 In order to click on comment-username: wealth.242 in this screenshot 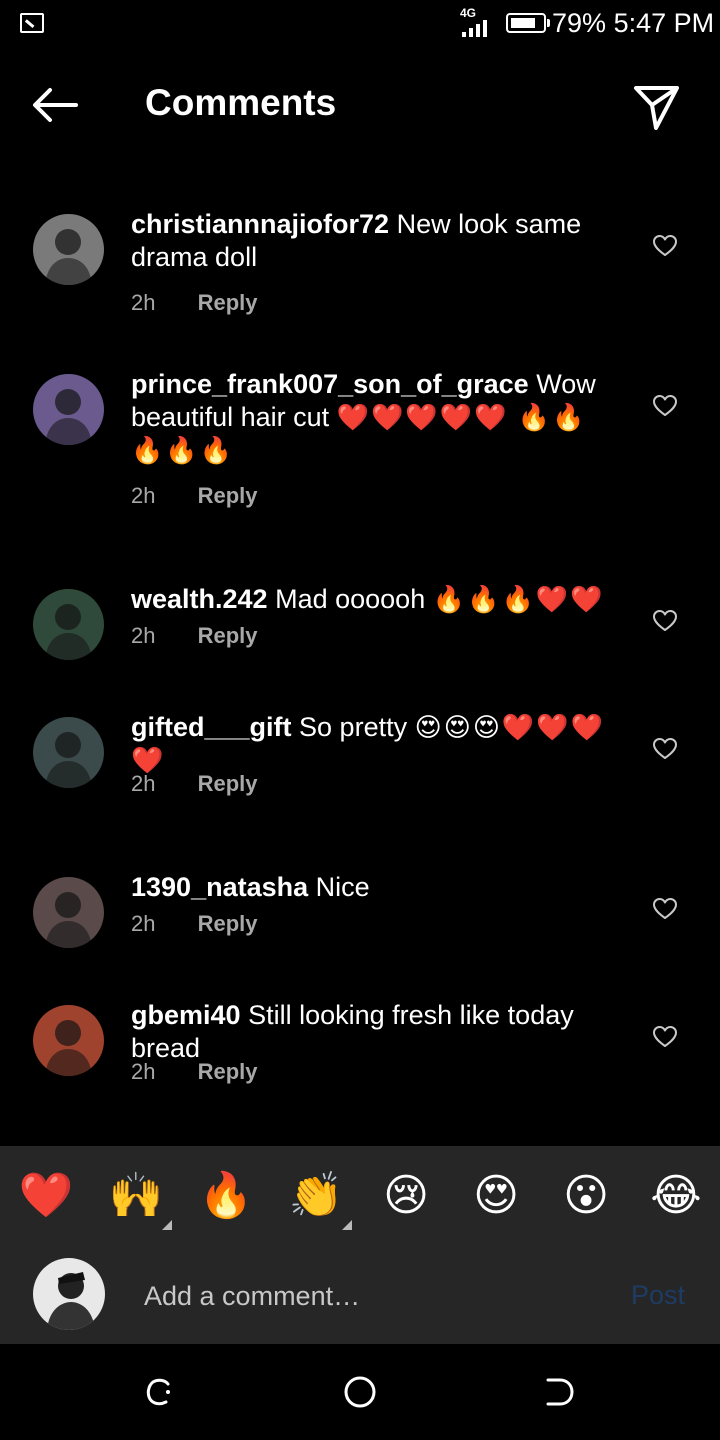, I will do `click(199, 599)`.